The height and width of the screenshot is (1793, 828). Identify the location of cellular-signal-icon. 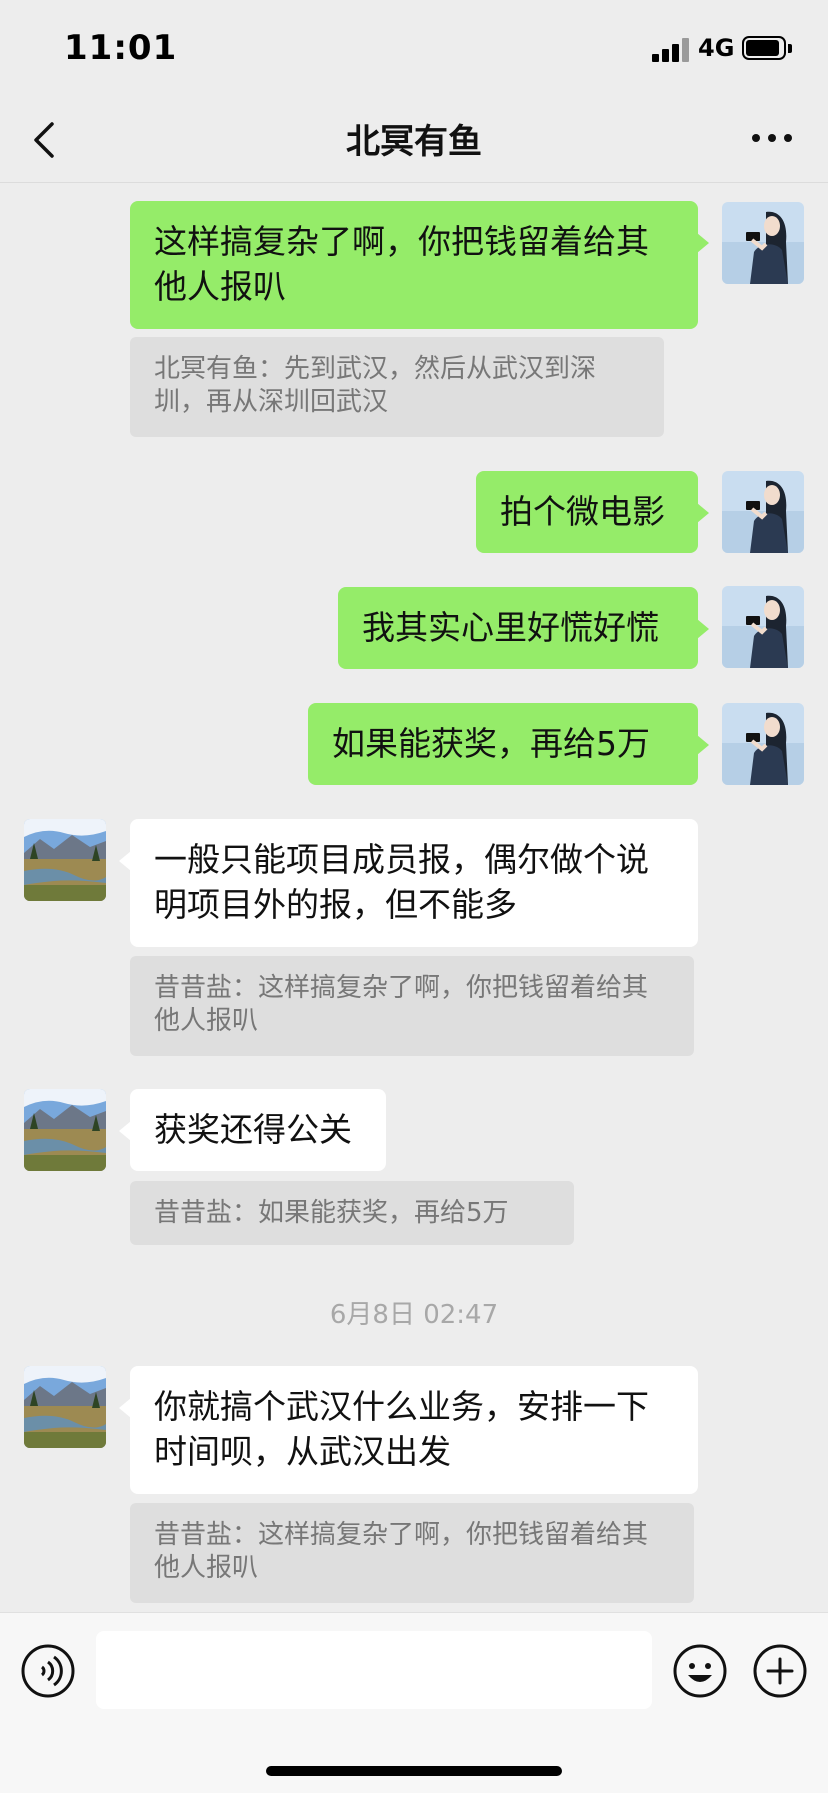
(672, 50).